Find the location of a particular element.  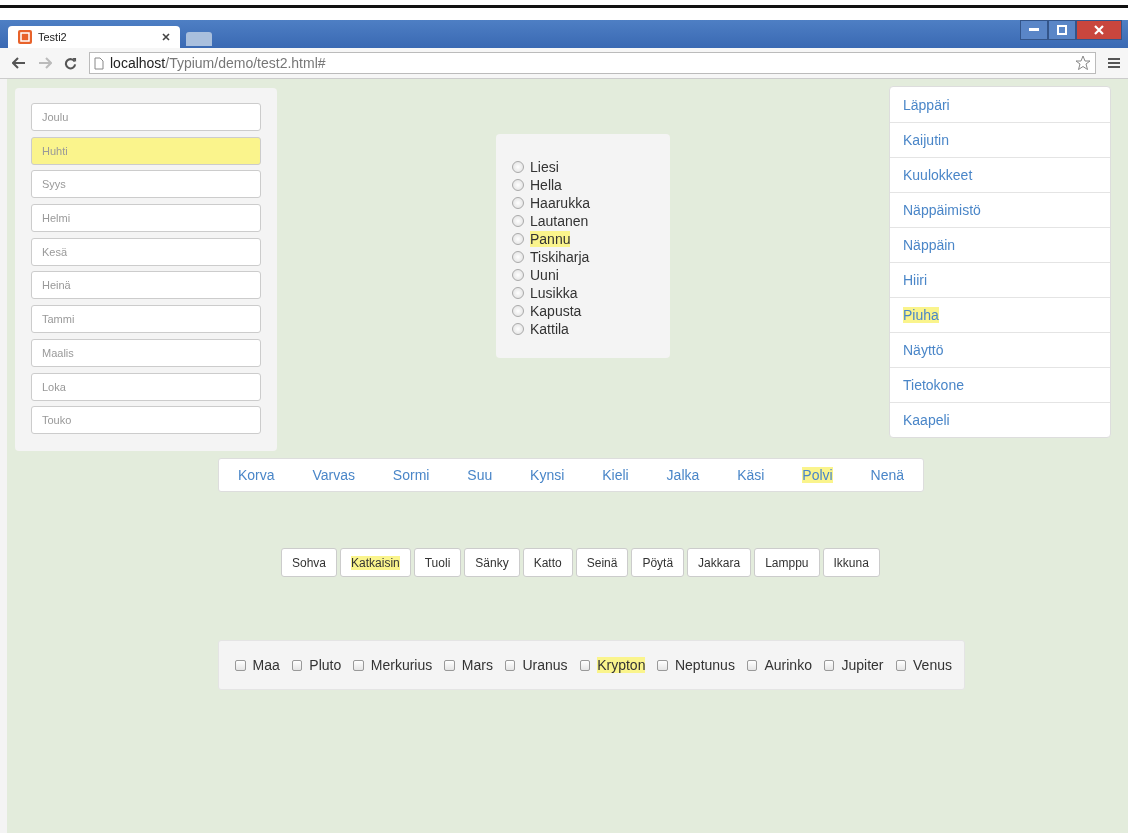

button: Katto is located at coordinates (547, 563).